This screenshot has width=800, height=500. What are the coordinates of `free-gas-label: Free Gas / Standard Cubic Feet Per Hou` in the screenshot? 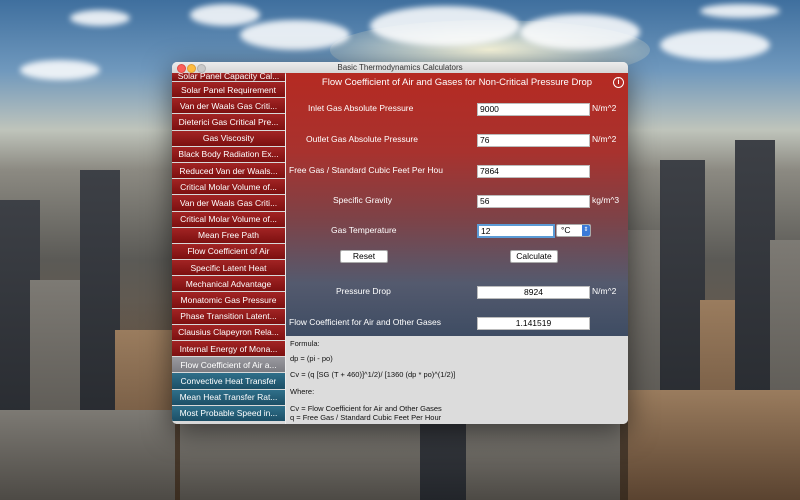 It's located at (366, 170).